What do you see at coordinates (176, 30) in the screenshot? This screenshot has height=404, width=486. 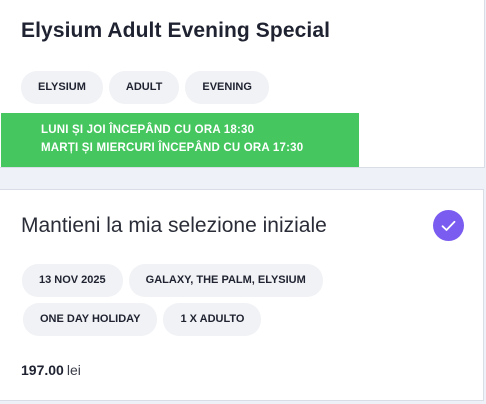 I see `offer-title: Elysium Adult Evening Special` at bounding box center [176, 30].